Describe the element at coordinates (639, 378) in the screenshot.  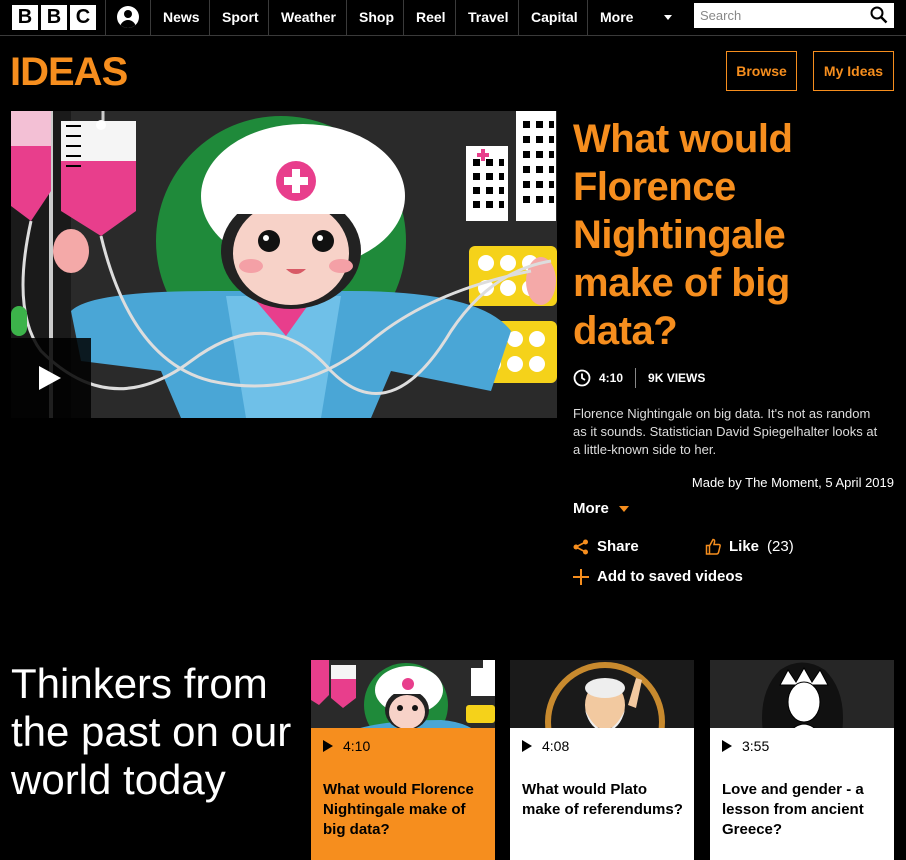
I see `video-meta: 4:10 9K VIEWS` at that location.